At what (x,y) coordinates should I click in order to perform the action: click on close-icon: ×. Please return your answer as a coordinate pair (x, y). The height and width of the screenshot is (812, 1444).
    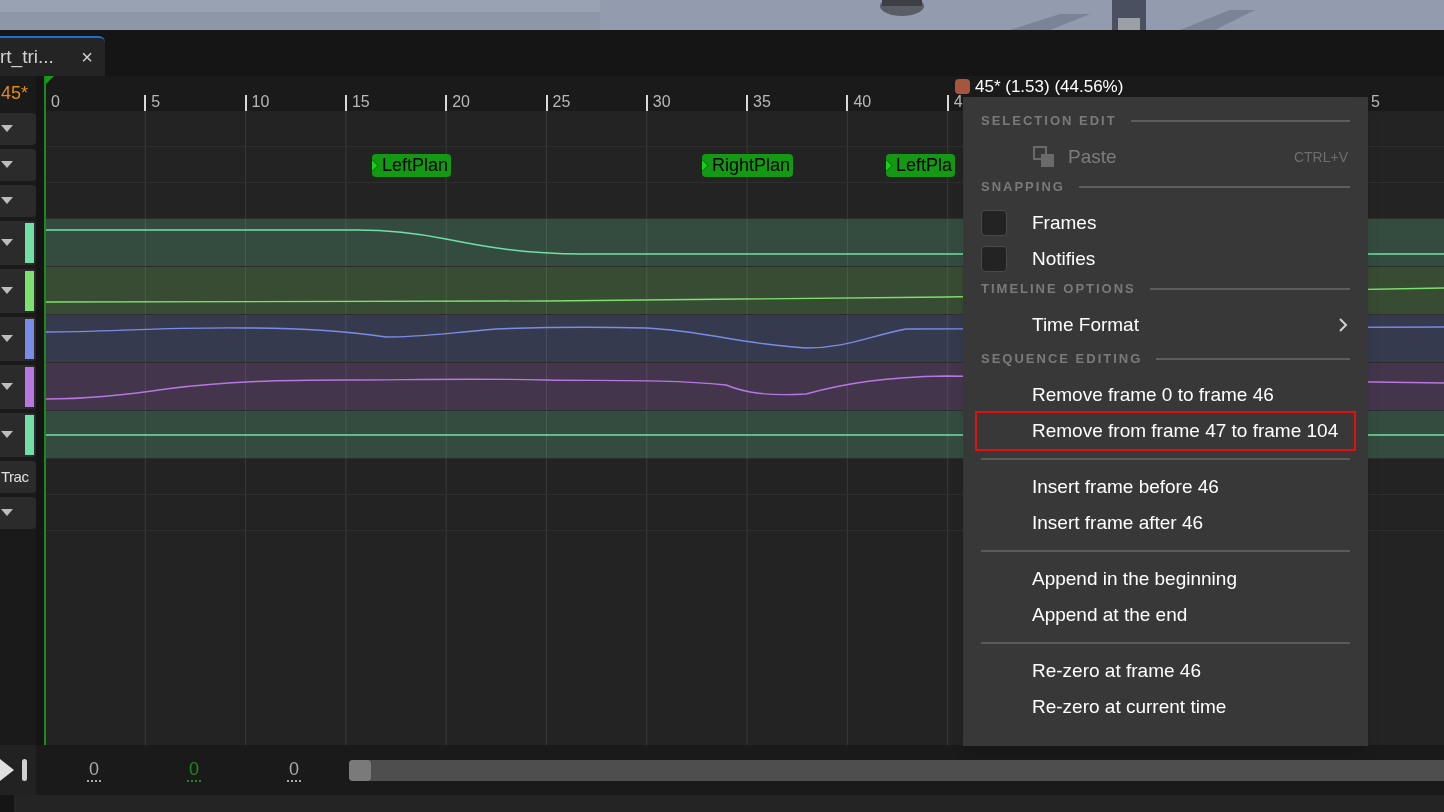
    Looking at the image, I should click on (87, 57).